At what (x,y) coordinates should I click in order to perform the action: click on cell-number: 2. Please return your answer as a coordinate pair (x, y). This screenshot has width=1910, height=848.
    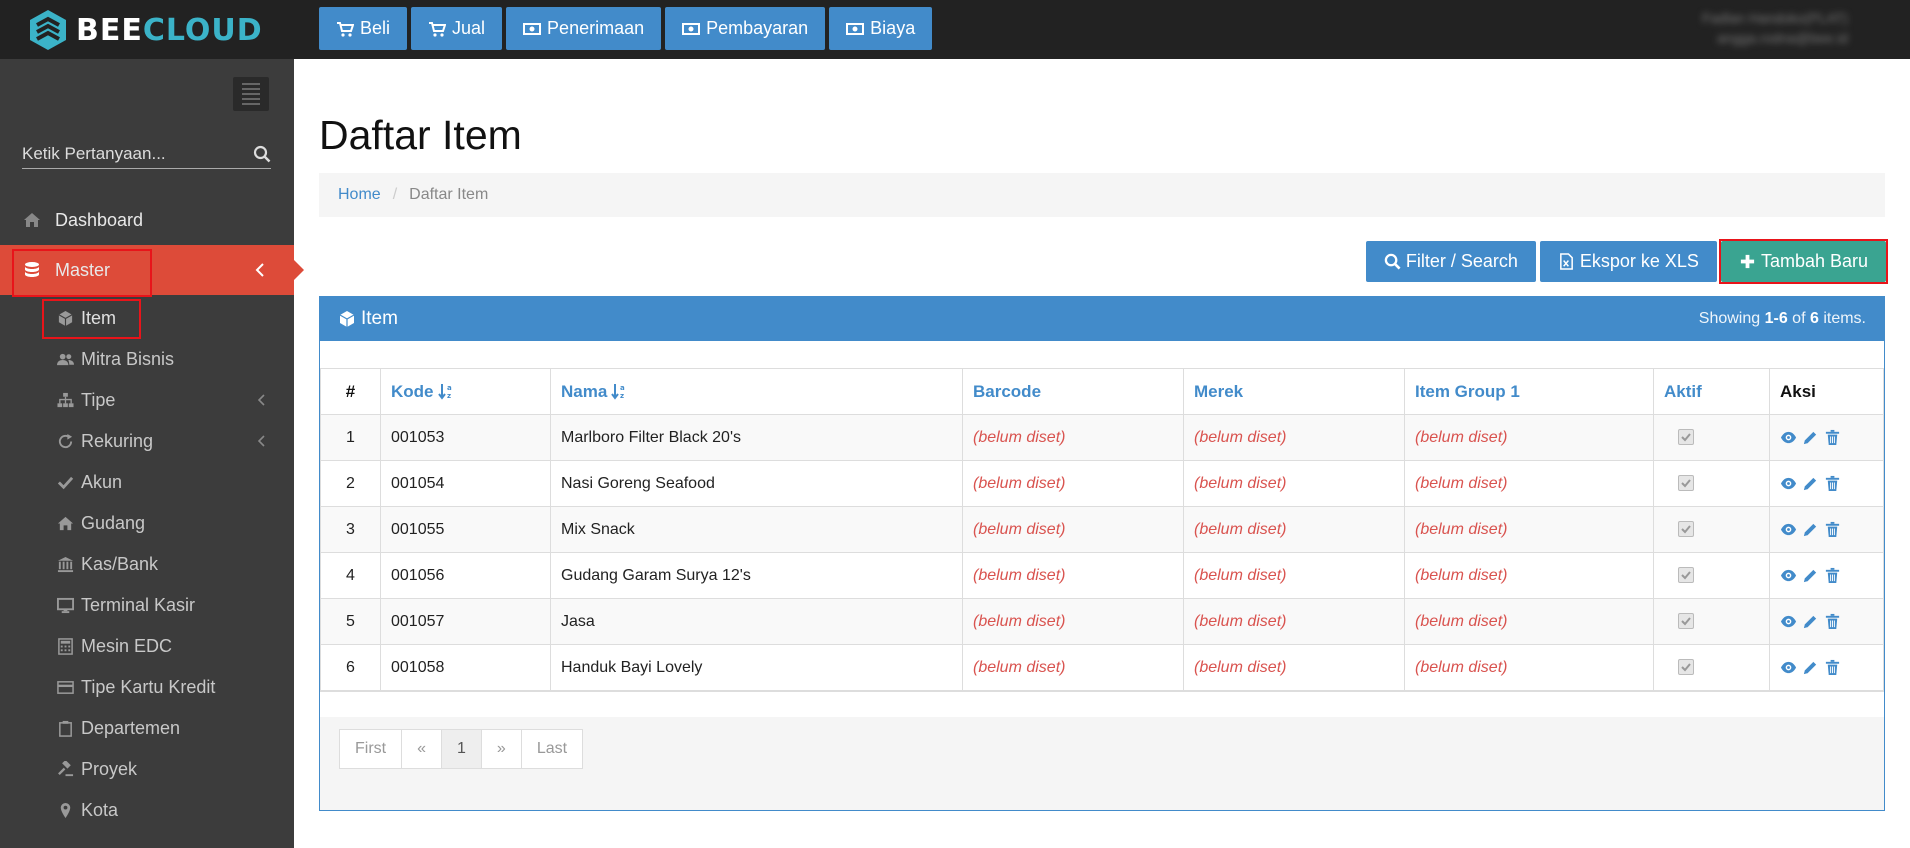
    Looking at the image, I should click on (350, 483).